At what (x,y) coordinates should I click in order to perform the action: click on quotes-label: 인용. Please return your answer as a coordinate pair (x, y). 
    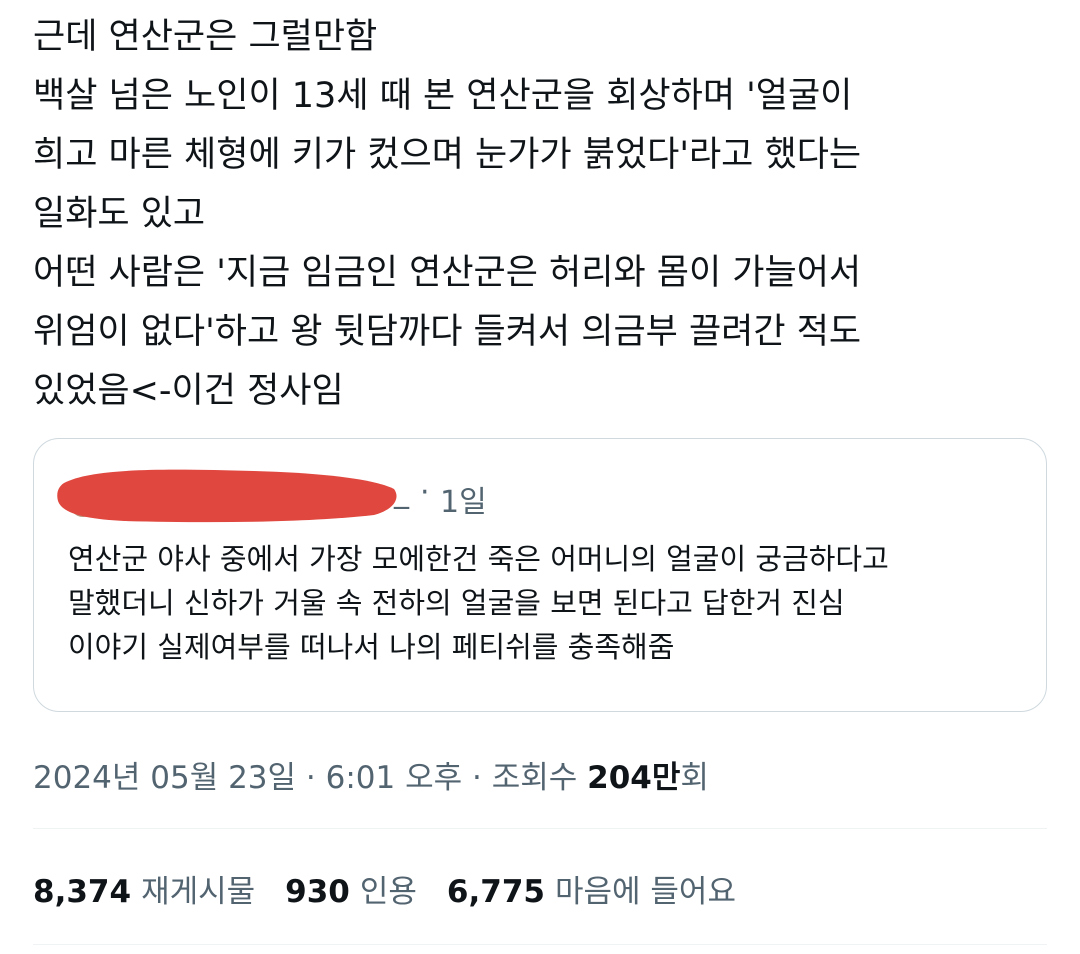
    Looking at the image, I should click on (388, 892).